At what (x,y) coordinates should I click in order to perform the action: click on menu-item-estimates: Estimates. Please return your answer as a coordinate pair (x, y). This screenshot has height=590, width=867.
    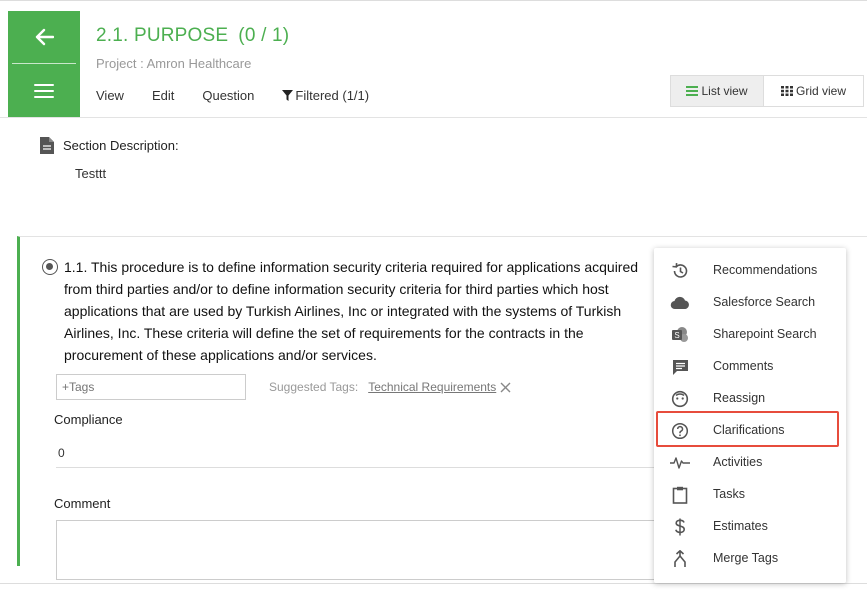
    Looking at the image, I should click on (750, 527).